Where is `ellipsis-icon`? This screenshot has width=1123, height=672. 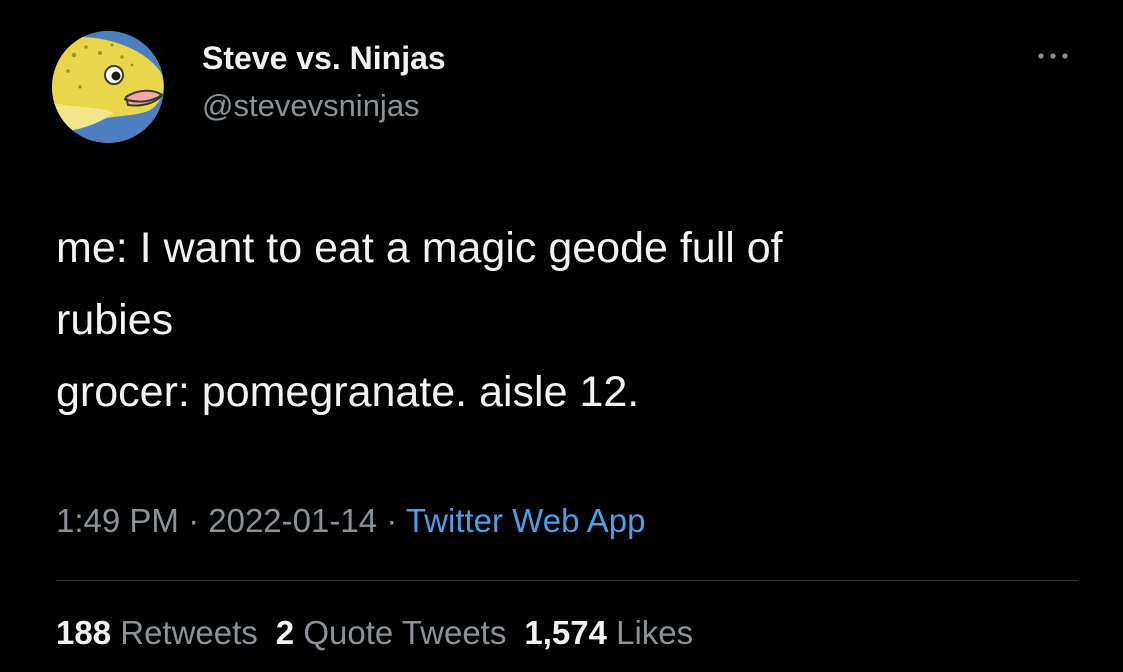
ellipsis-icon is located at coordinates (1053, 56).